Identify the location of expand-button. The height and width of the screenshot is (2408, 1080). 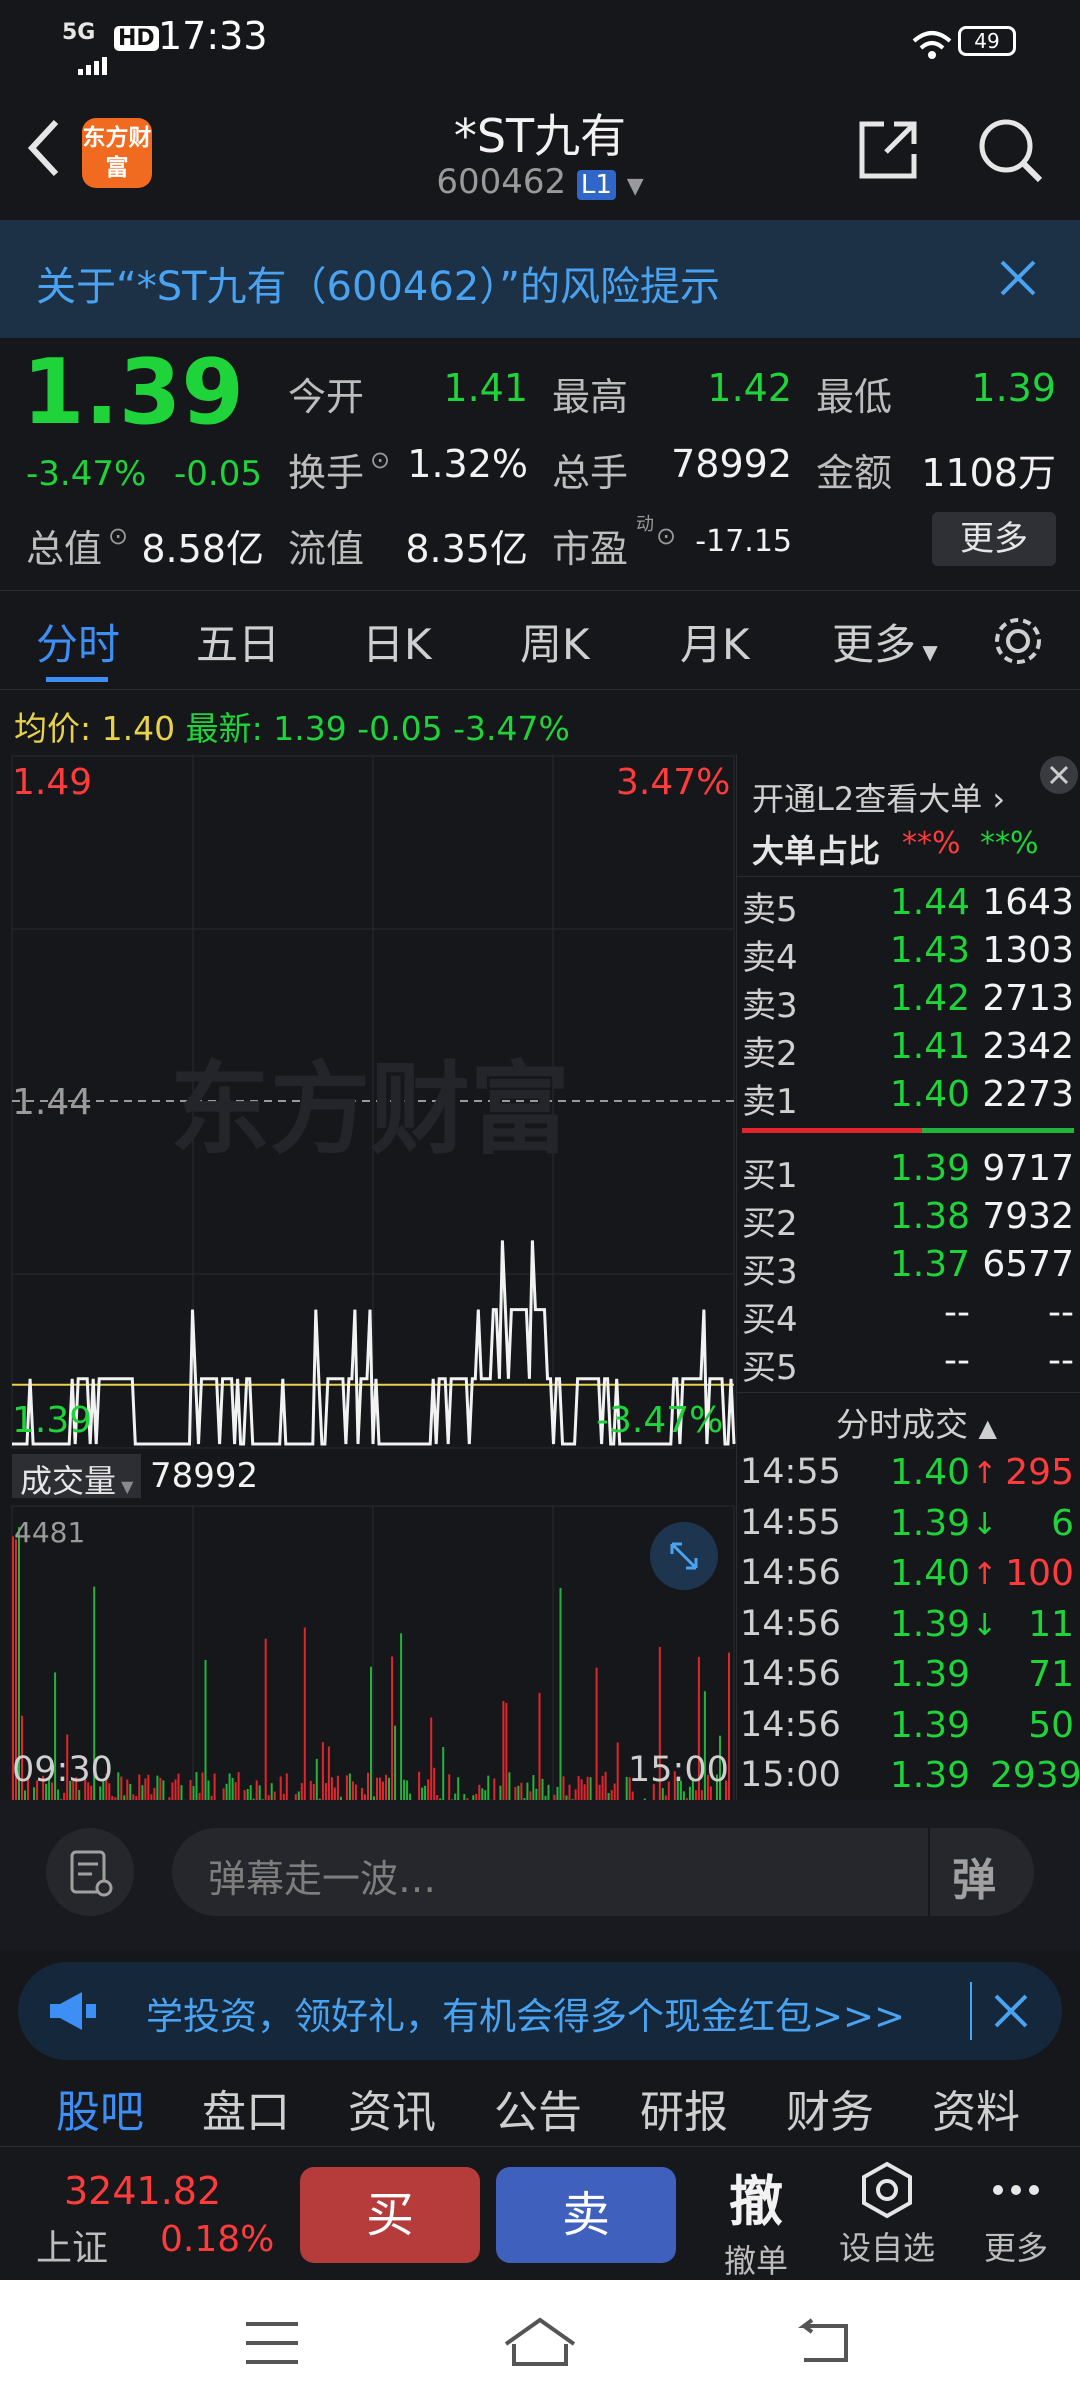
(684, 1556).